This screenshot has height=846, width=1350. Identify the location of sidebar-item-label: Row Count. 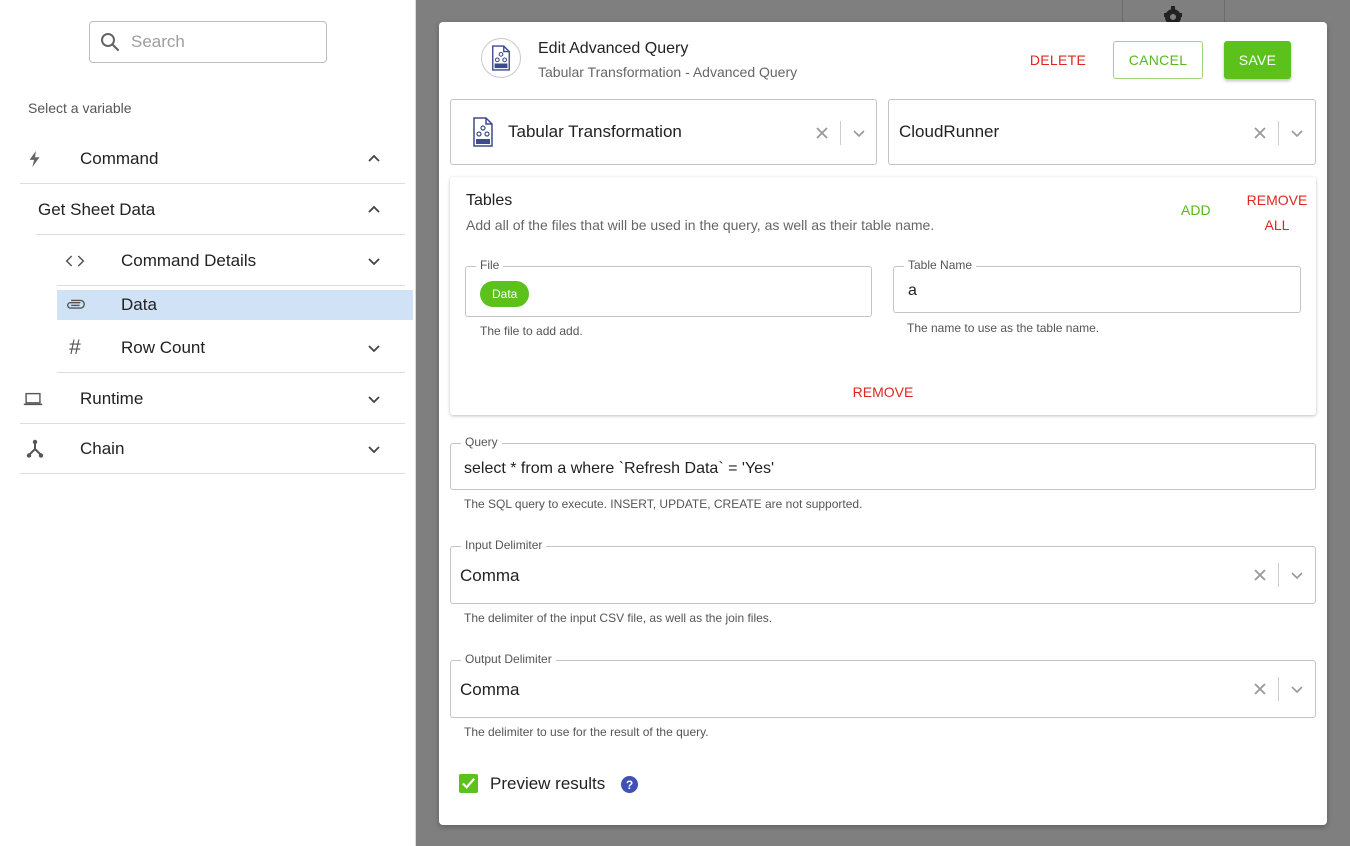
(163, 347).